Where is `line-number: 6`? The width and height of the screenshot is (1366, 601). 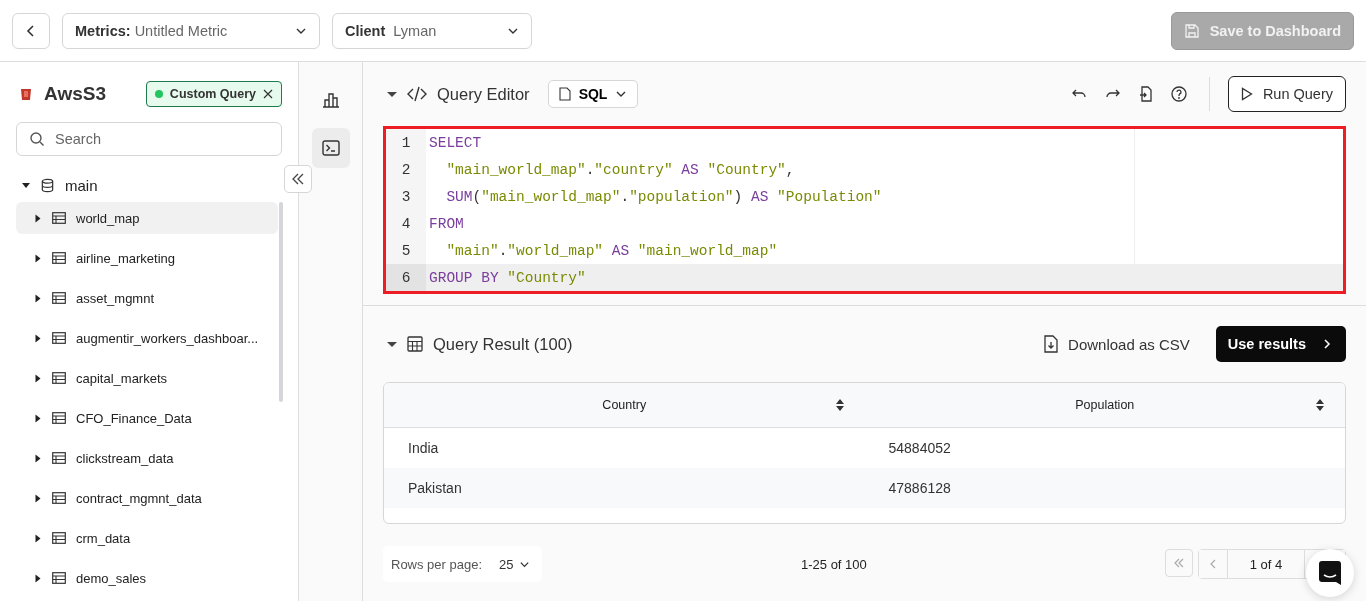 line-number: 6 is located at coordinates (406, 277).